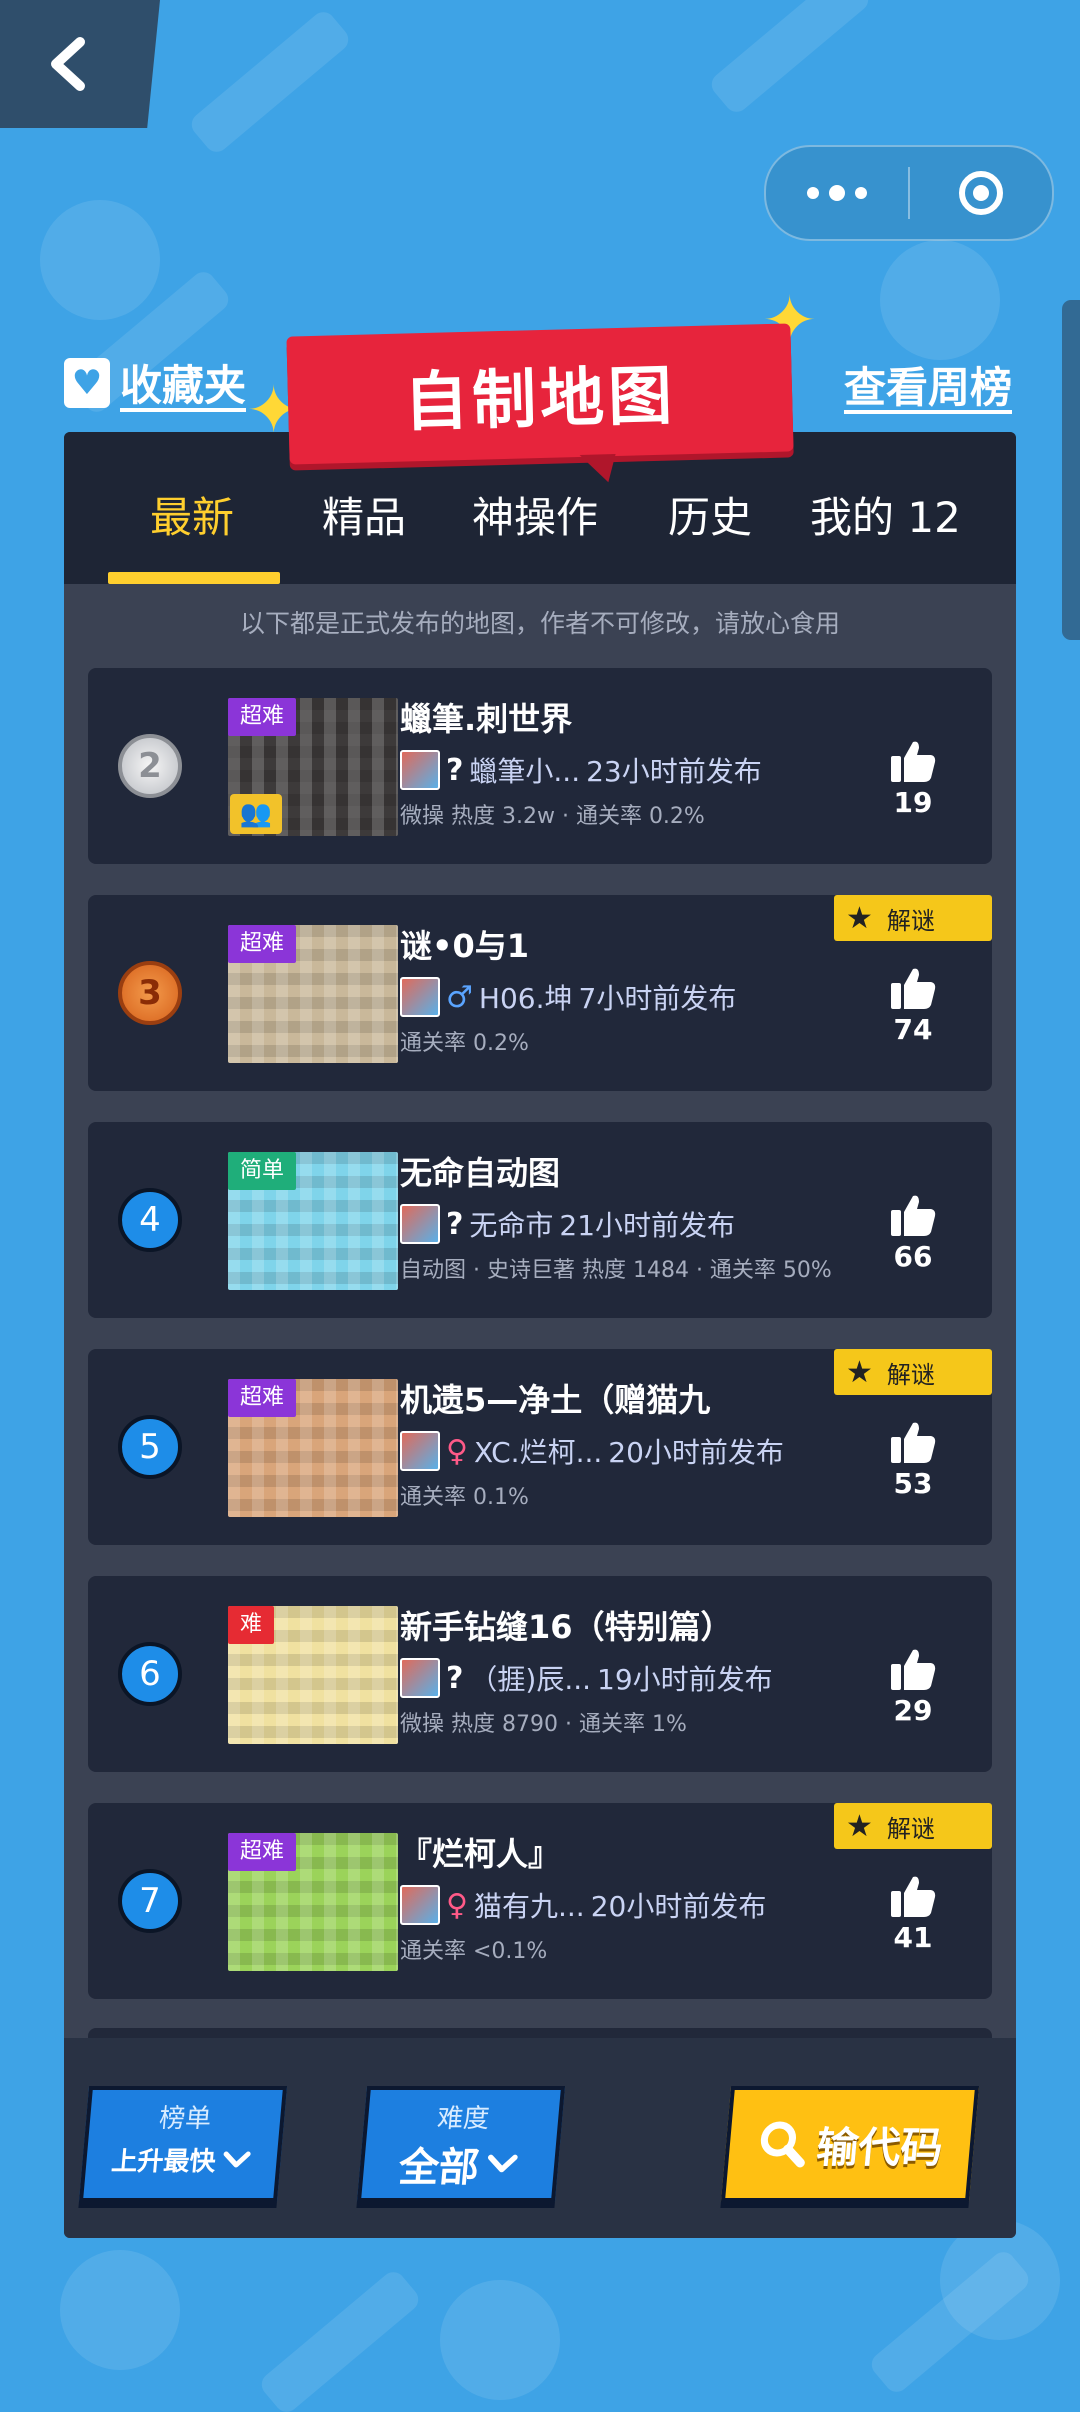 This screenshot has width=1080, height=2412. I want to click on notice-text: 以下都是正式发布的地图，作者不可修改，请放心食用, so click(539, 623).